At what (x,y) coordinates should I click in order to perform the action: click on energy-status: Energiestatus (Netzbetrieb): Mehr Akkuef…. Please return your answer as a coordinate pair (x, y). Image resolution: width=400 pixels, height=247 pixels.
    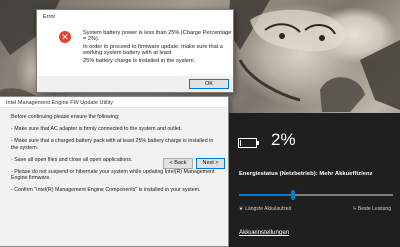
    Looking at the image, I should click on (306, 174).